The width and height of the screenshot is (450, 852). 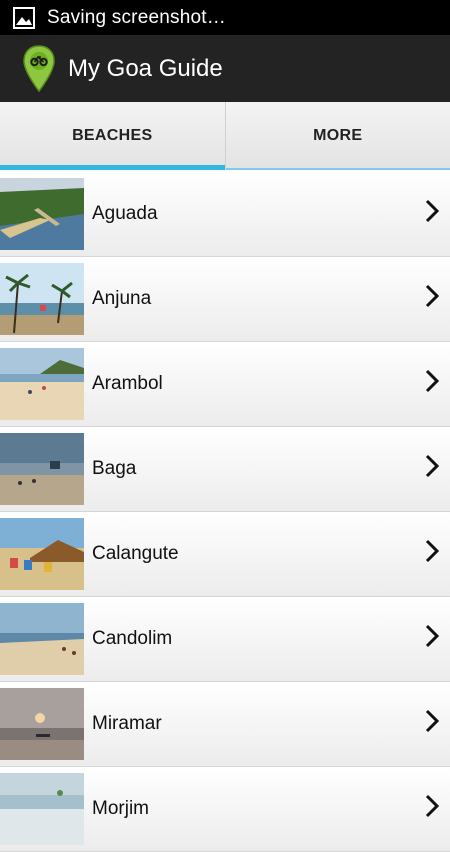 What do you see at coordinates (145, 69) in the screenshot?
I see `app-title: My Goa Guide` at bounding box center [145, 69].